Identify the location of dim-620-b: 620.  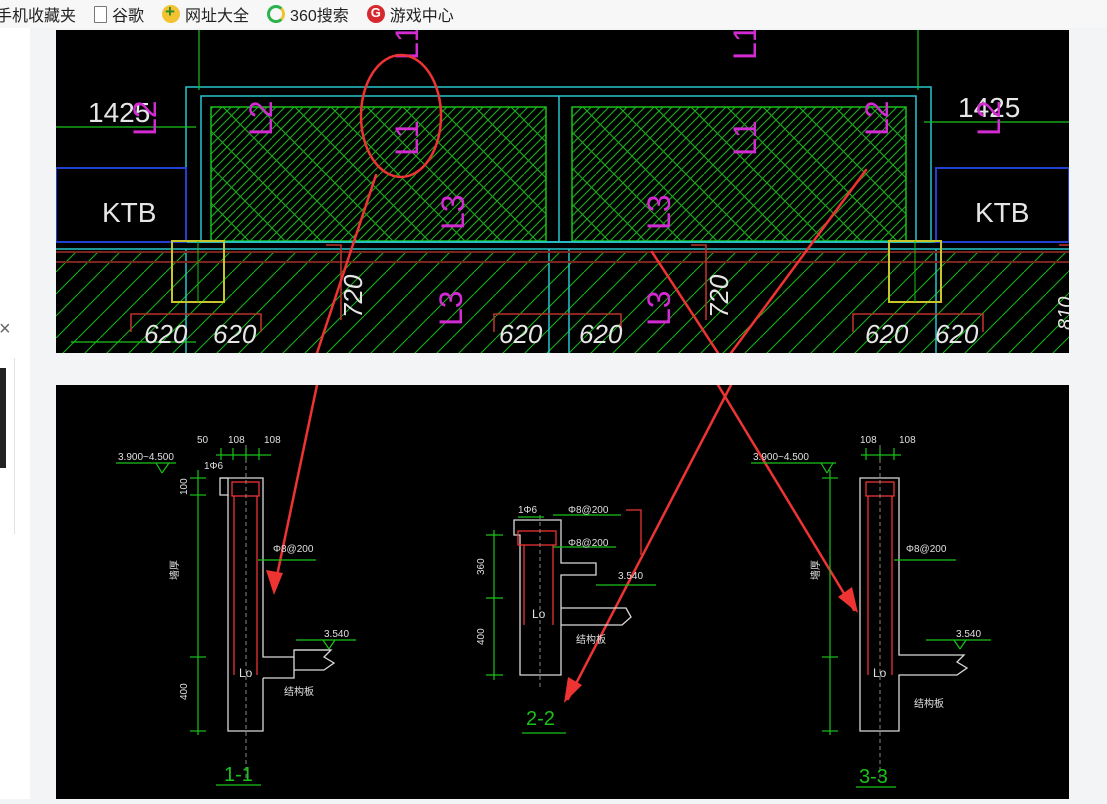
(235, 334).